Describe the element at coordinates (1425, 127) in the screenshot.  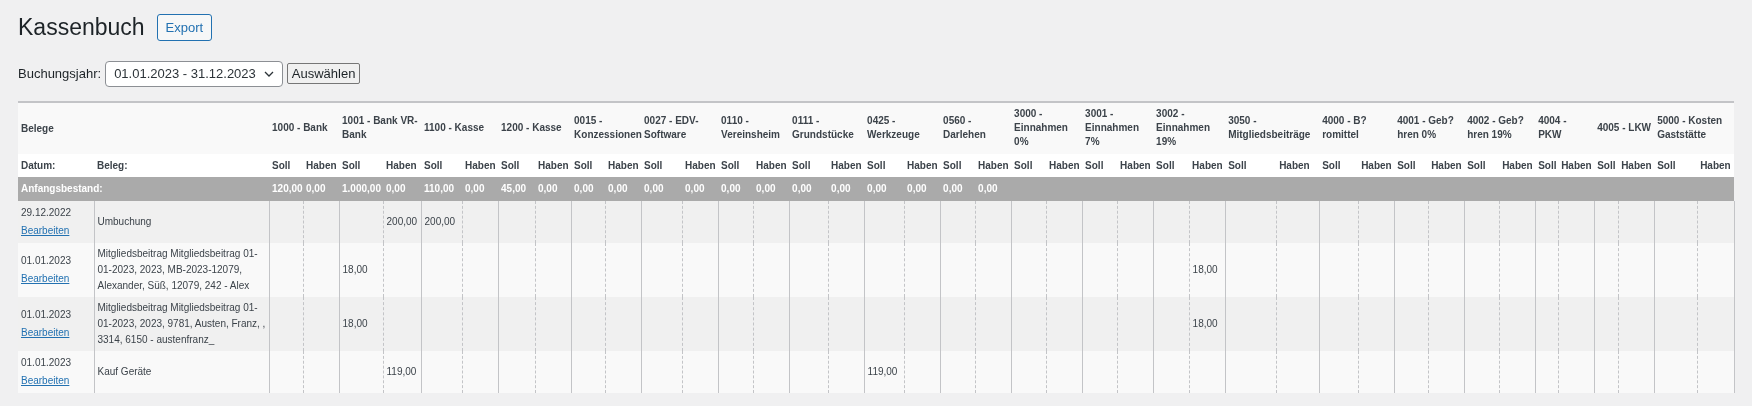
I see `column-header: 4001 - Geb?hren 0%` at that location.